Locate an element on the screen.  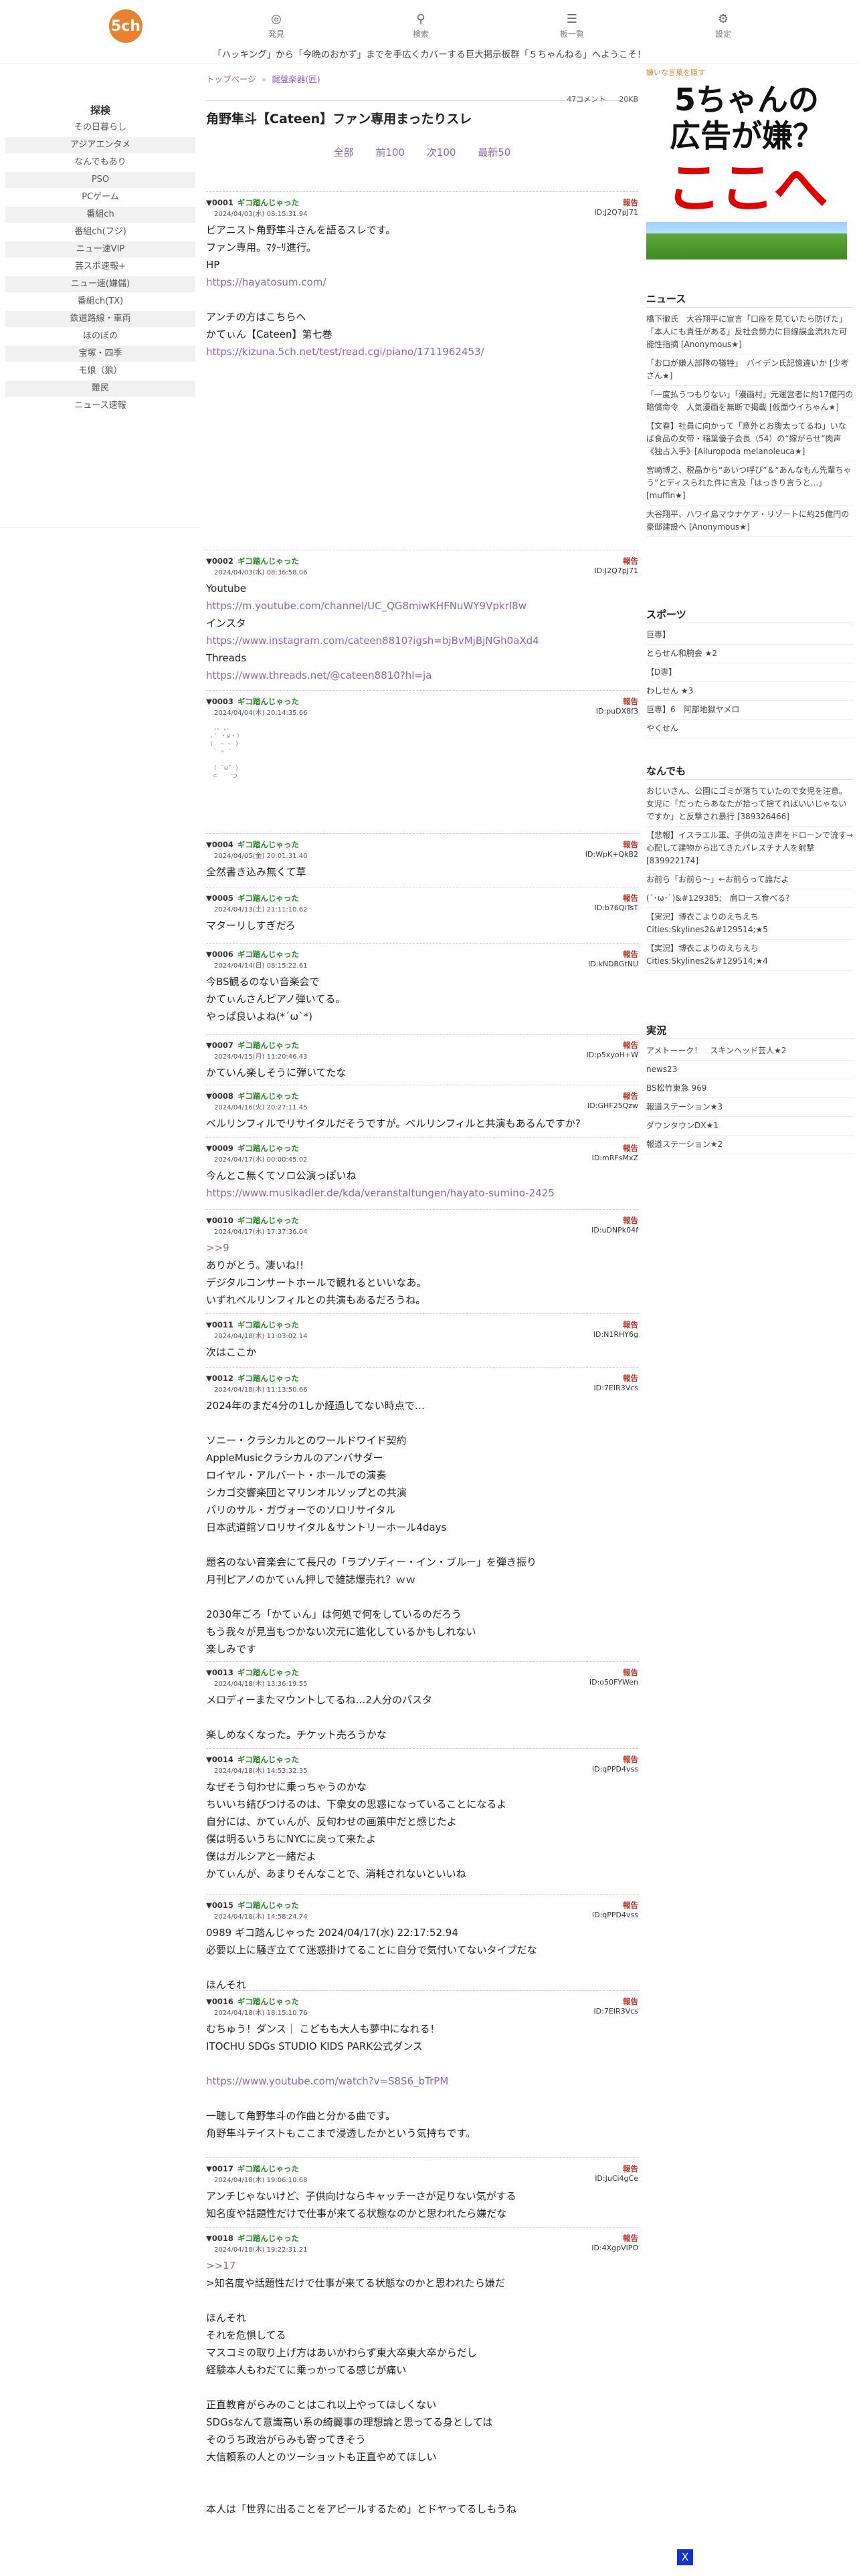
right-section-item: news23 is located at coordinates (750, 1070).